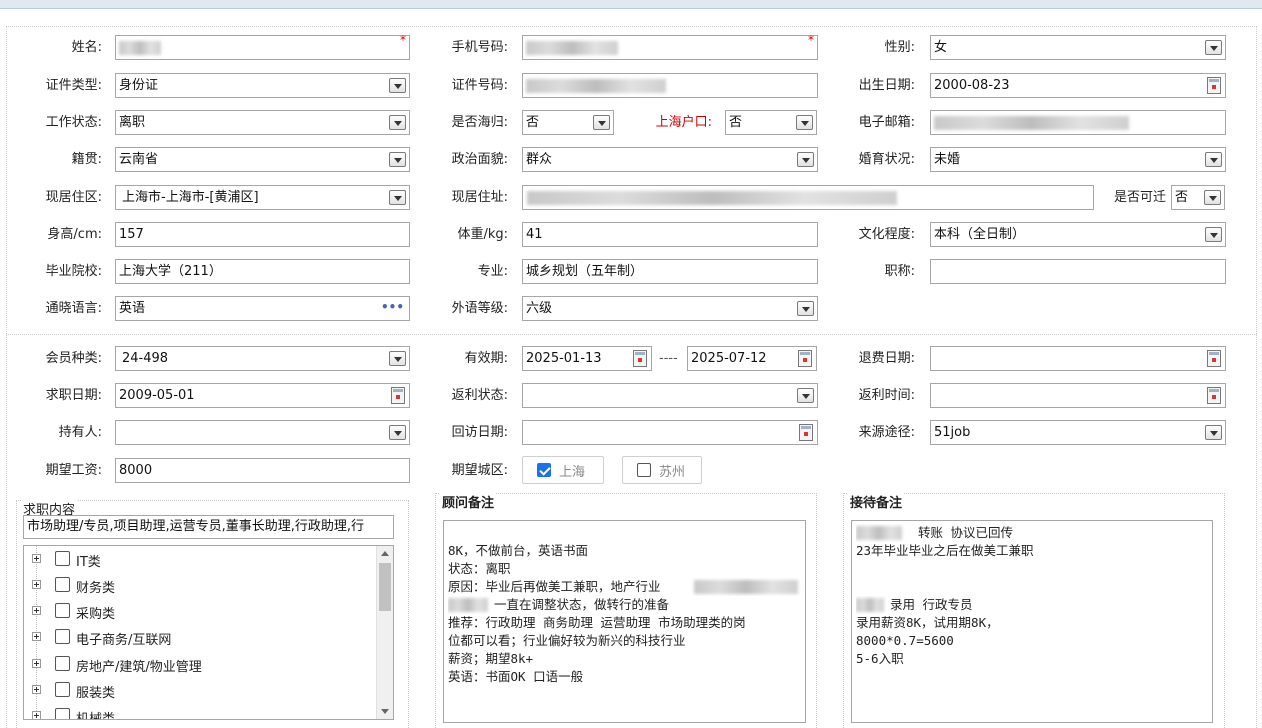  Describe the element at coordinates (262, 432) in the screenshot. I see `holder-select` at that location.